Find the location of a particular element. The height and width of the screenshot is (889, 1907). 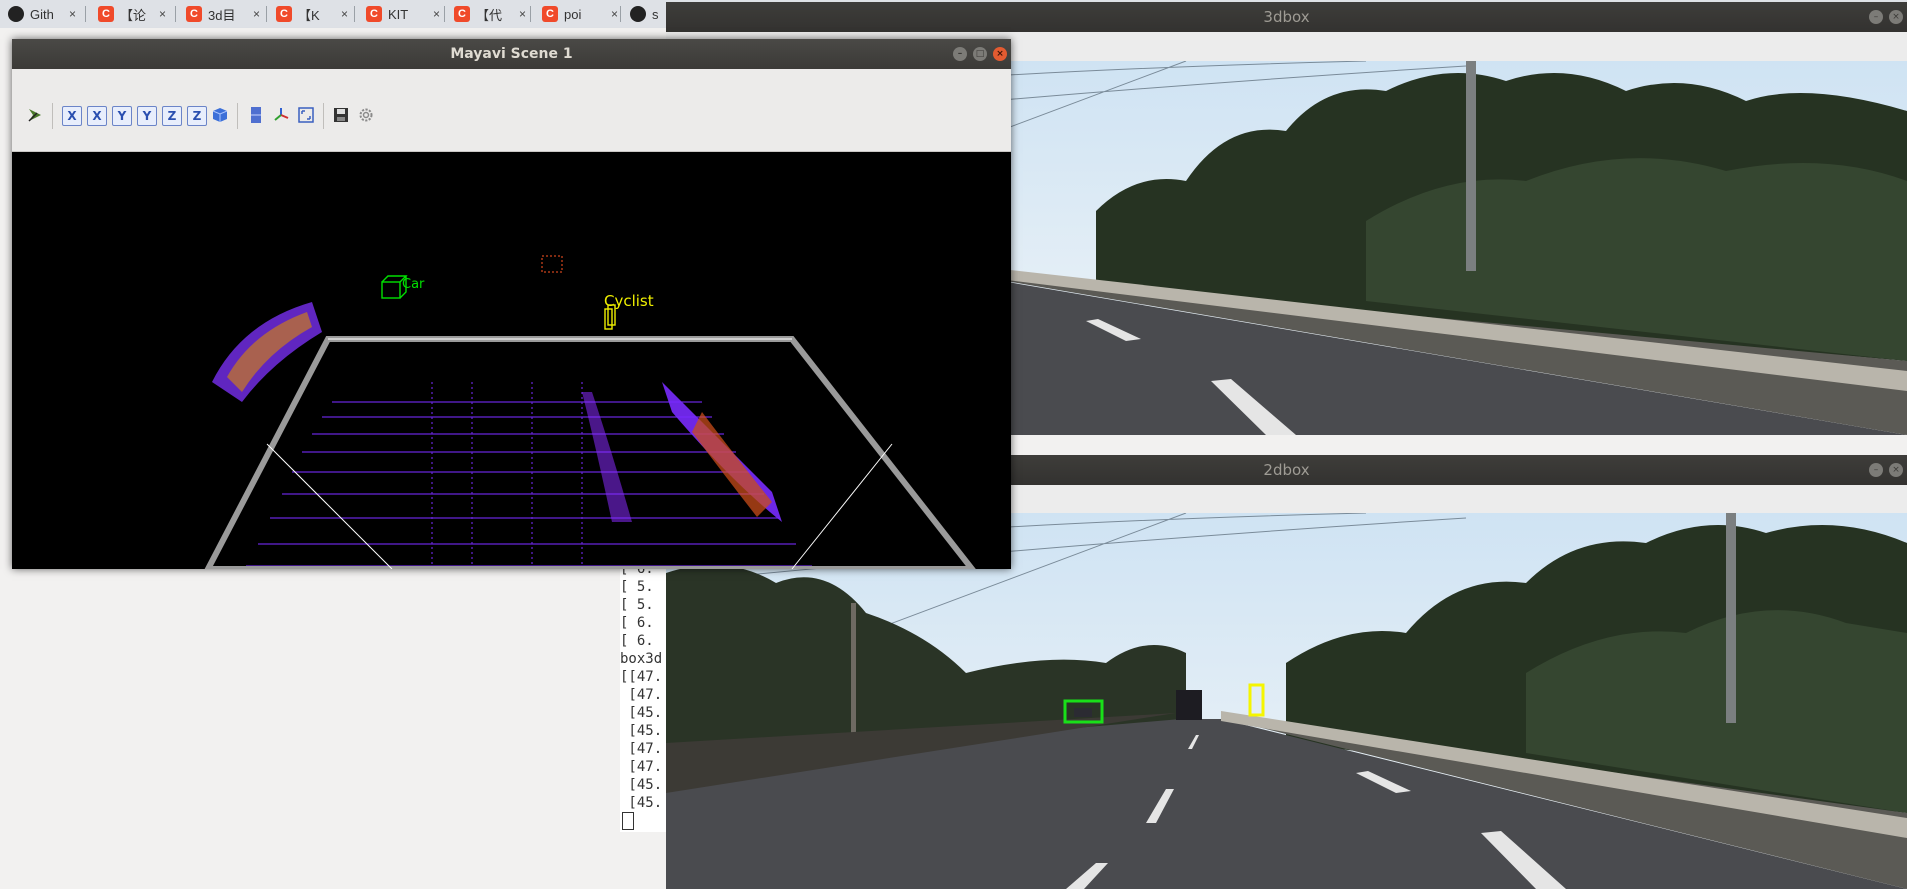

terminal-line: [[47. is located at coordinates (641, 677).